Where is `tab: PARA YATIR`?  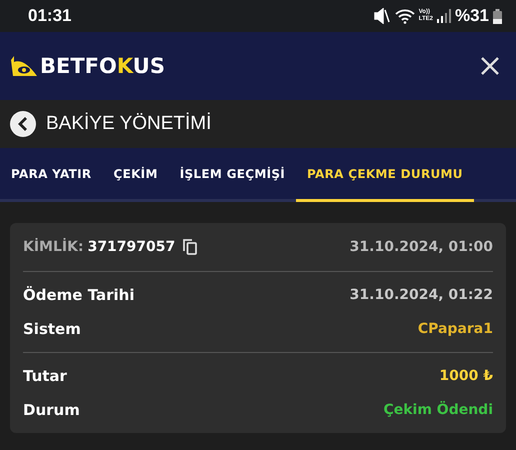 tab: PARA YATIR is located at coordinates (51, 175).